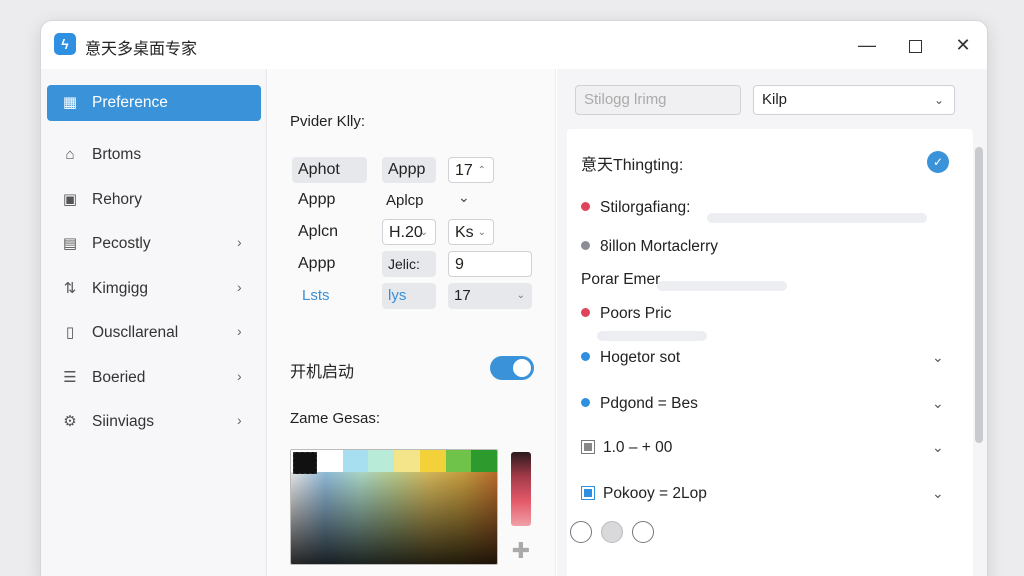 This screenshot has width=1024, height=576. I want to click on list-item: Pokooy = 2Lop, so click(644, 494).